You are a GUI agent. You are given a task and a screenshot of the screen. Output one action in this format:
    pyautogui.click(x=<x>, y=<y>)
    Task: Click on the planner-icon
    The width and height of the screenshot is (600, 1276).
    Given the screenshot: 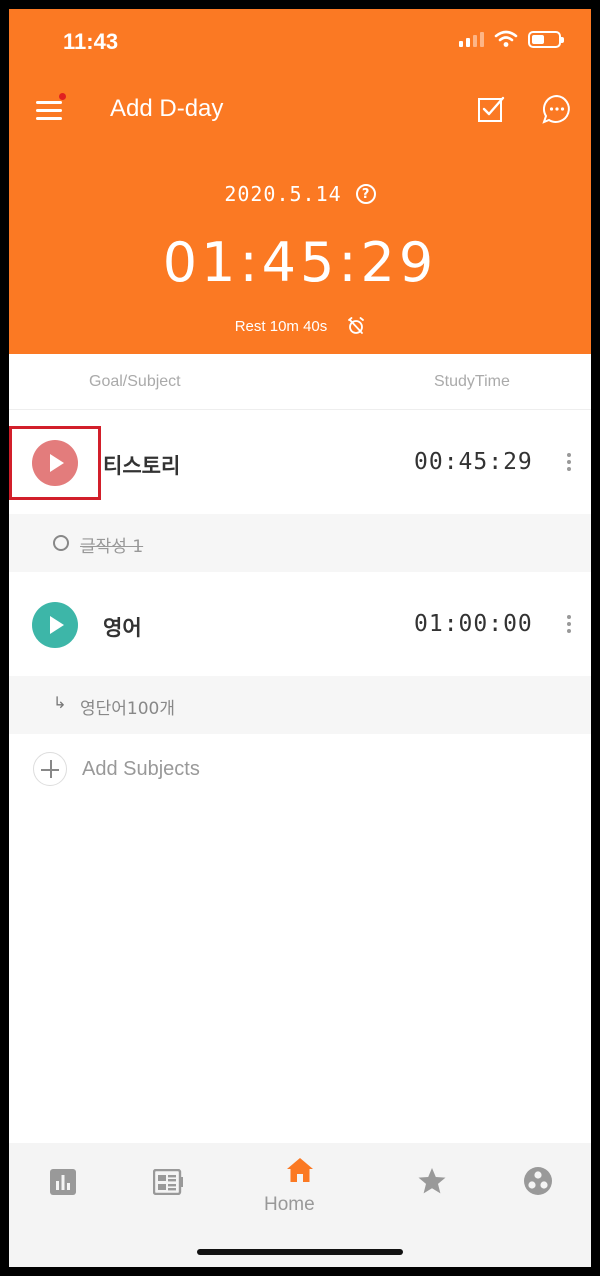 What is the action you would take?
    pyautogui.click(x=168, y=1182)
    